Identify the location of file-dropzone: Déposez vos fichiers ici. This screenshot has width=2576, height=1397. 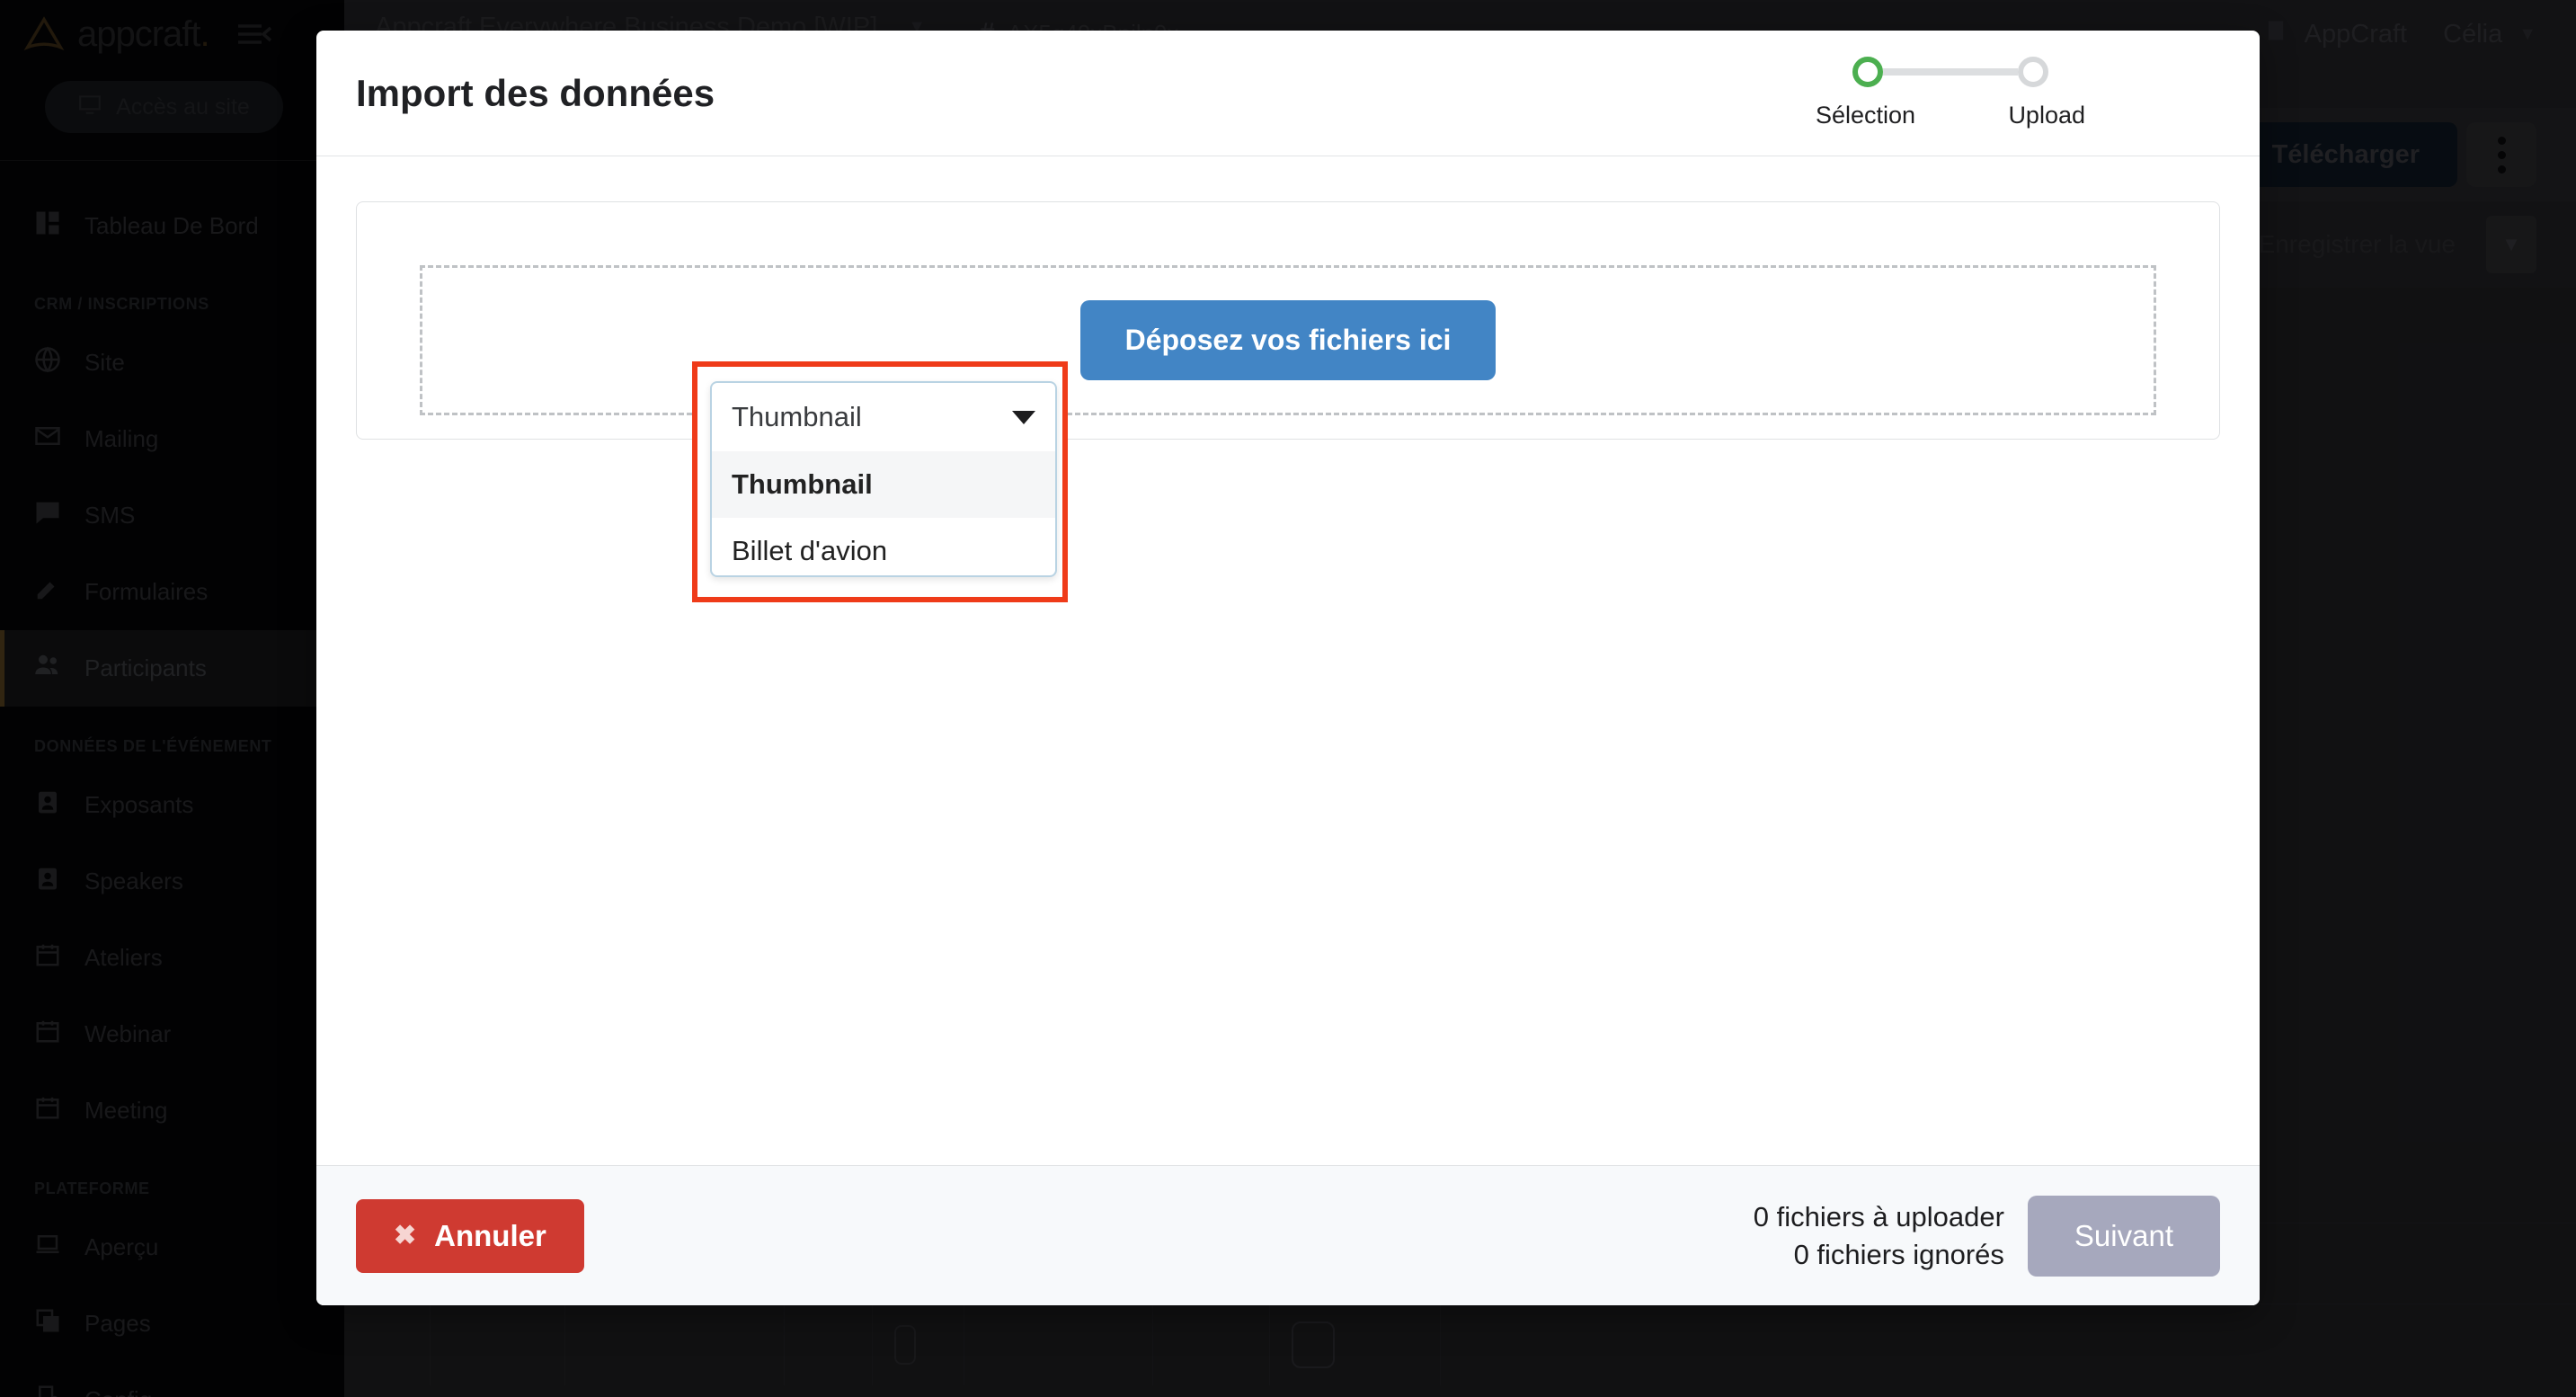
(1288, 340).